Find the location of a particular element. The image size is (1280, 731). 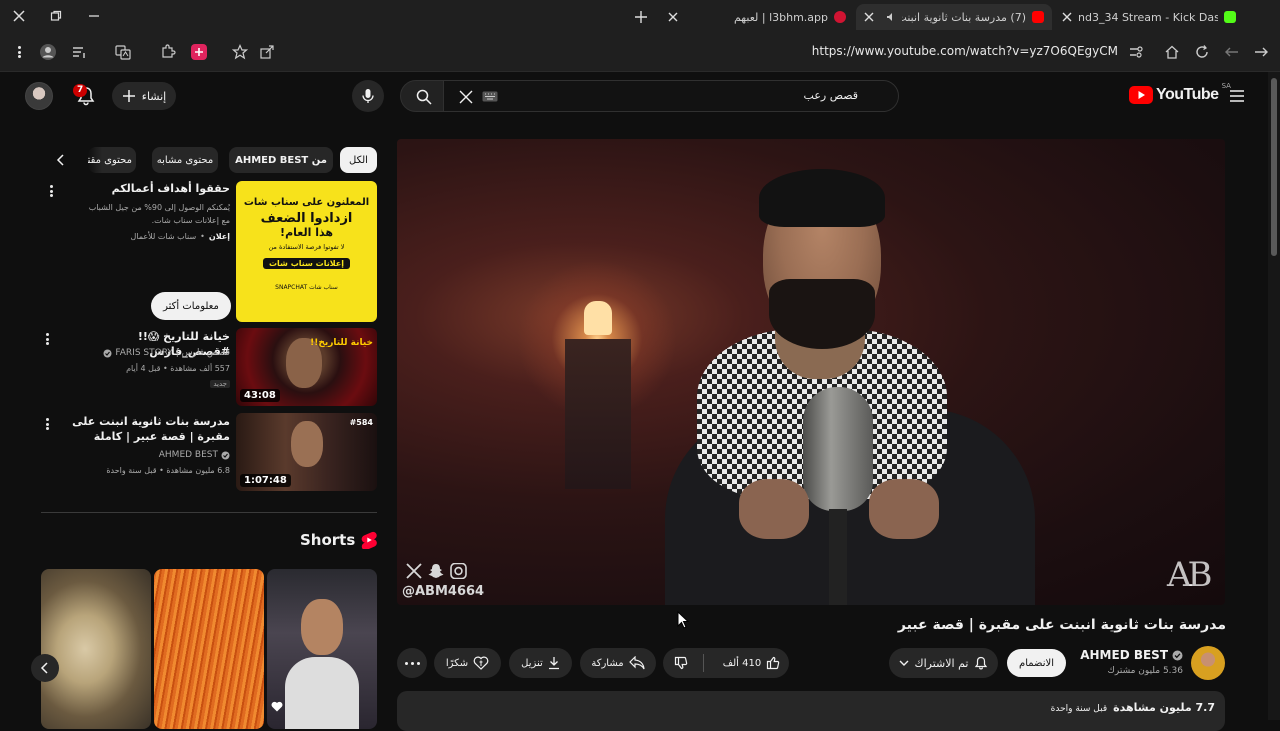

shorts-scroll-left-button is located at coordinates (45, 668).